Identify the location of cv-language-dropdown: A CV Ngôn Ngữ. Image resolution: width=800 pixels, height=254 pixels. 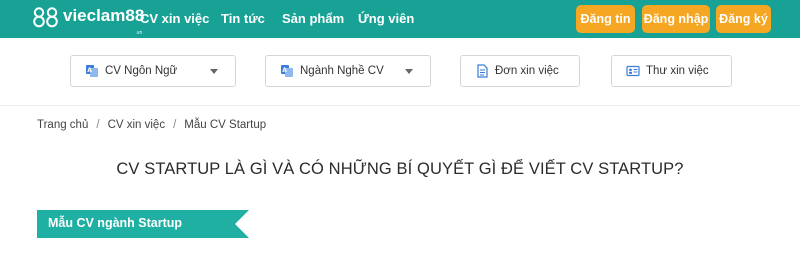
(153, 71).